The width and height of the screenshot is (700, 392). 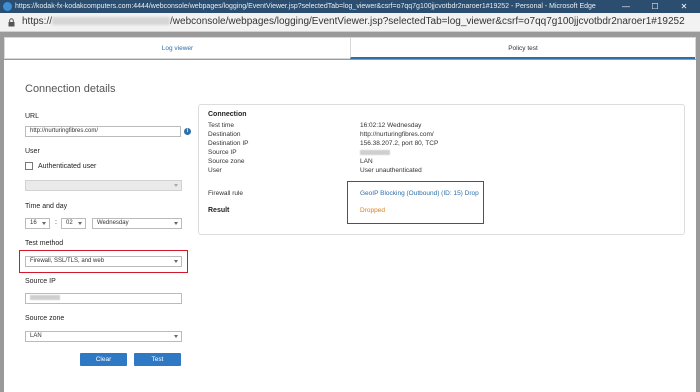 I want to click on clear-button: Clear, so click(x=103, y=359).